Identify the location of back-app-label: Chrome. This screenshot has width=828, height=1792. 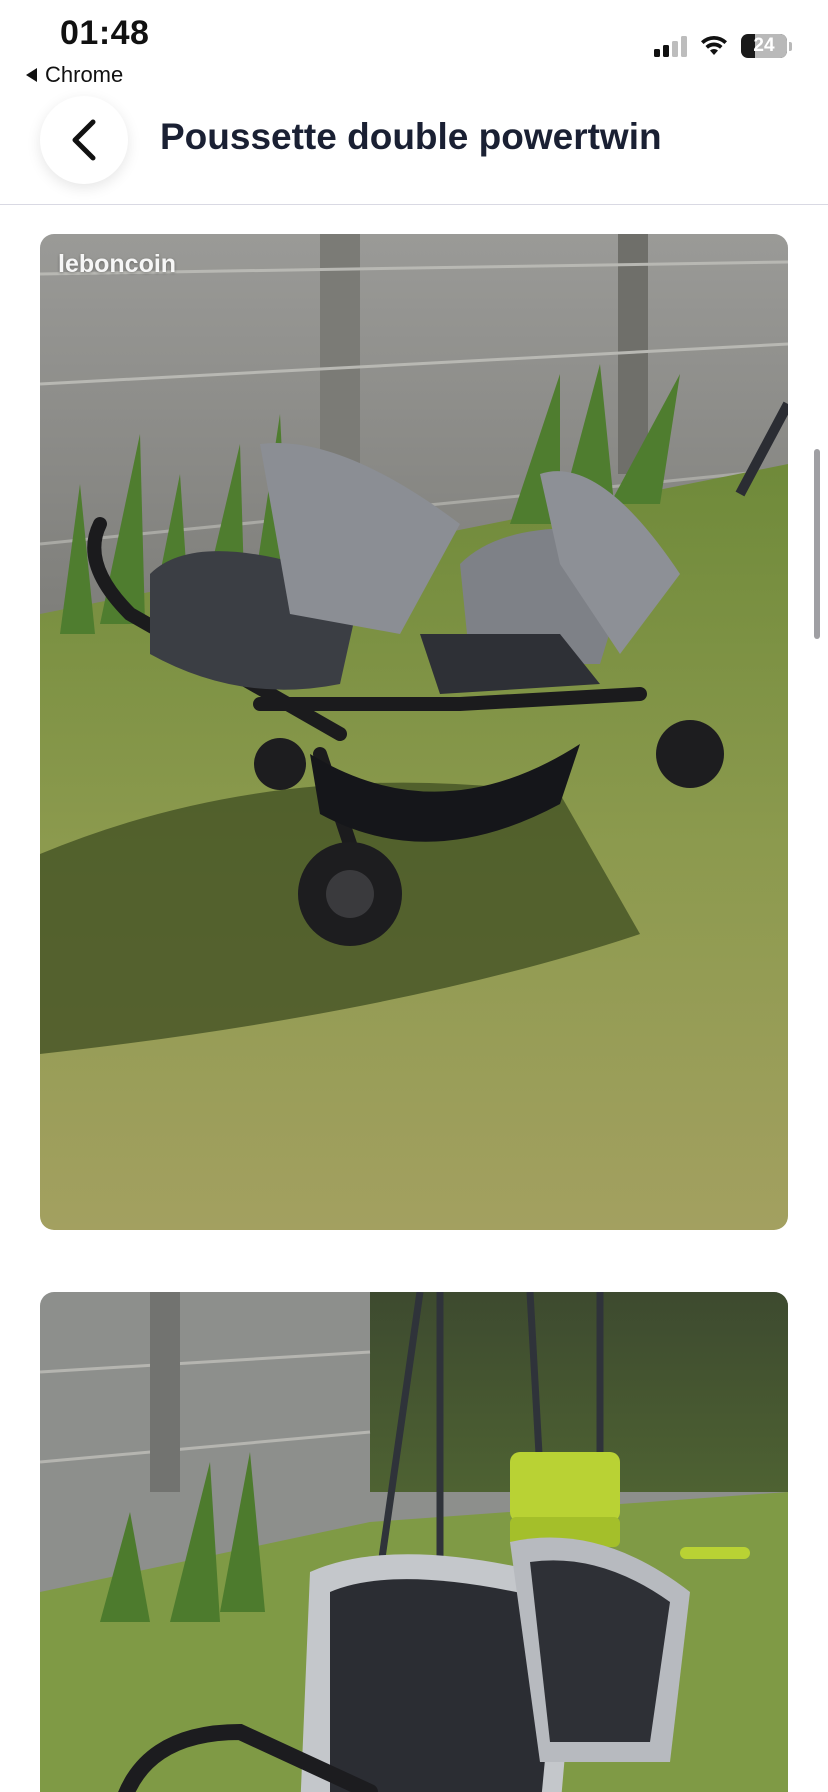
(84, 74).